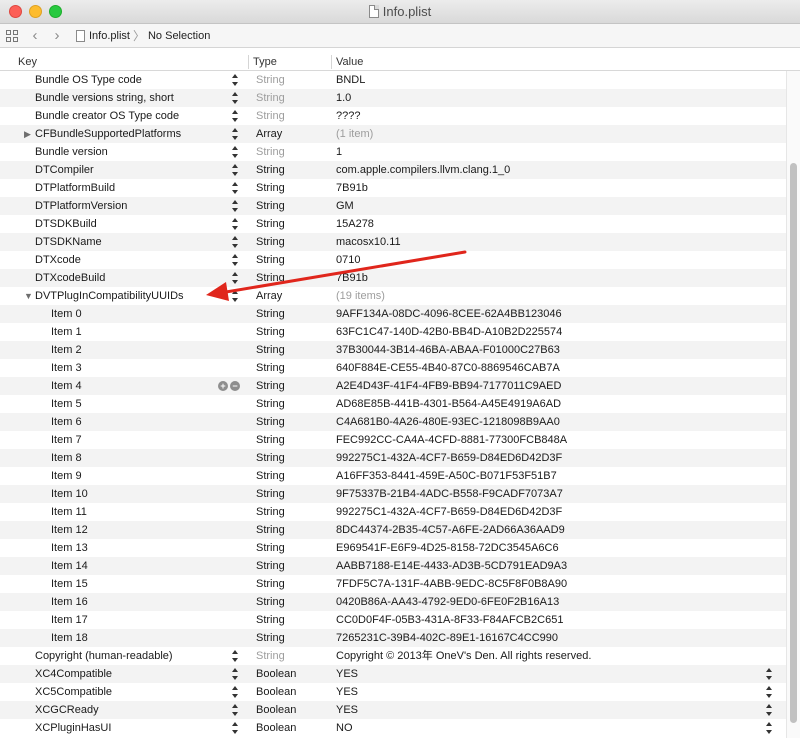 This screenshot has height=738, width=800. What do you see at coordinates (393, 260) in the screenshot?
I see `plist-row: DTXcode String 0710` at bounding box center [393, 260].